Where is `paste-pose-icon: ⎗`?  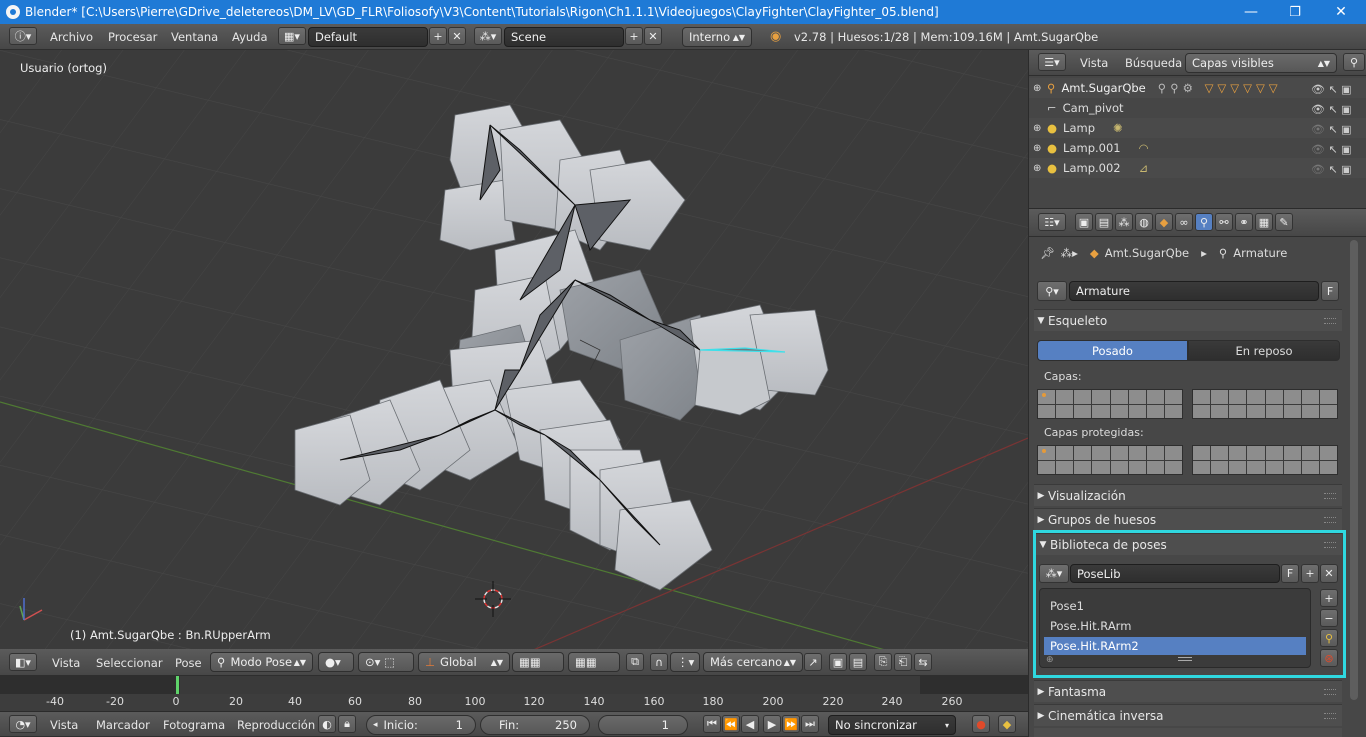
paste-pose-icon: ⎗ is located at coordinates (903, 662).